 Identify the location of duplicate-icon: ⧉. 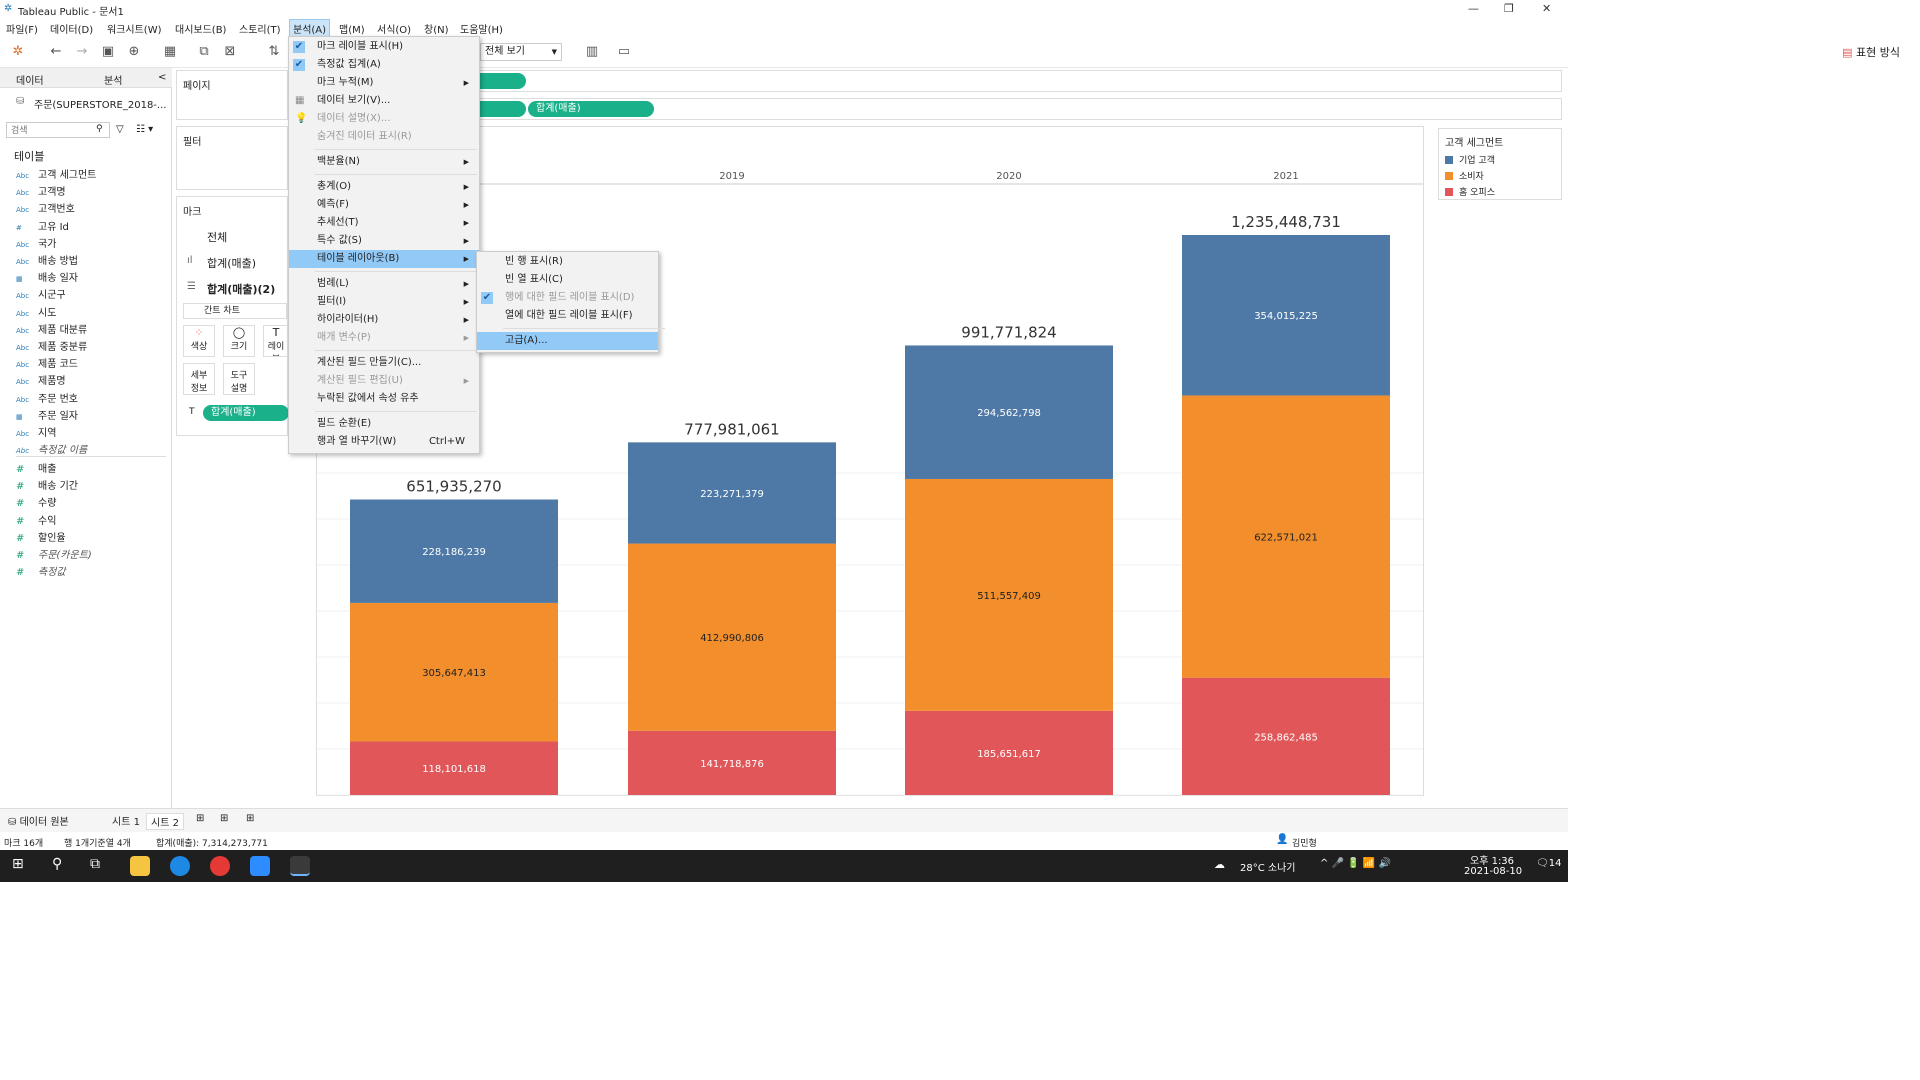
(204, 52).